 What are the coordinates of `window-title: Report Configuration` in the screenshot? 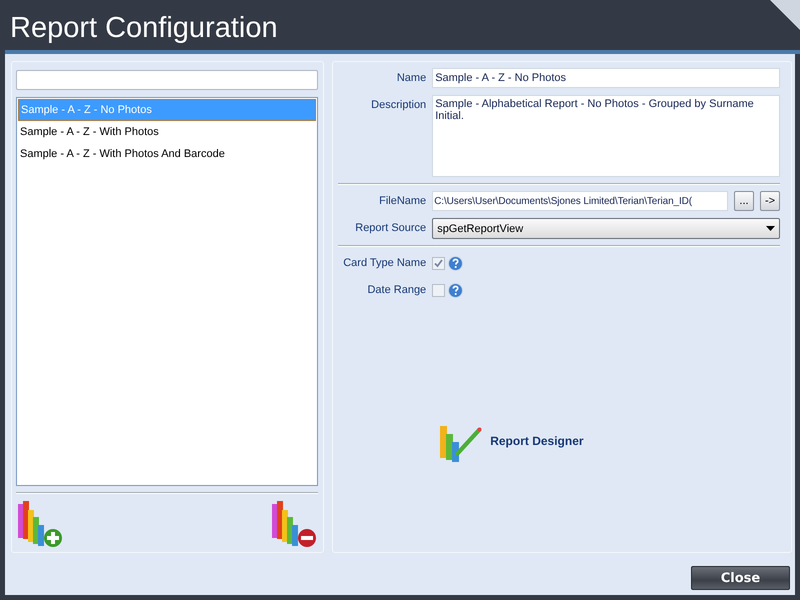 It's located at (144, 28).